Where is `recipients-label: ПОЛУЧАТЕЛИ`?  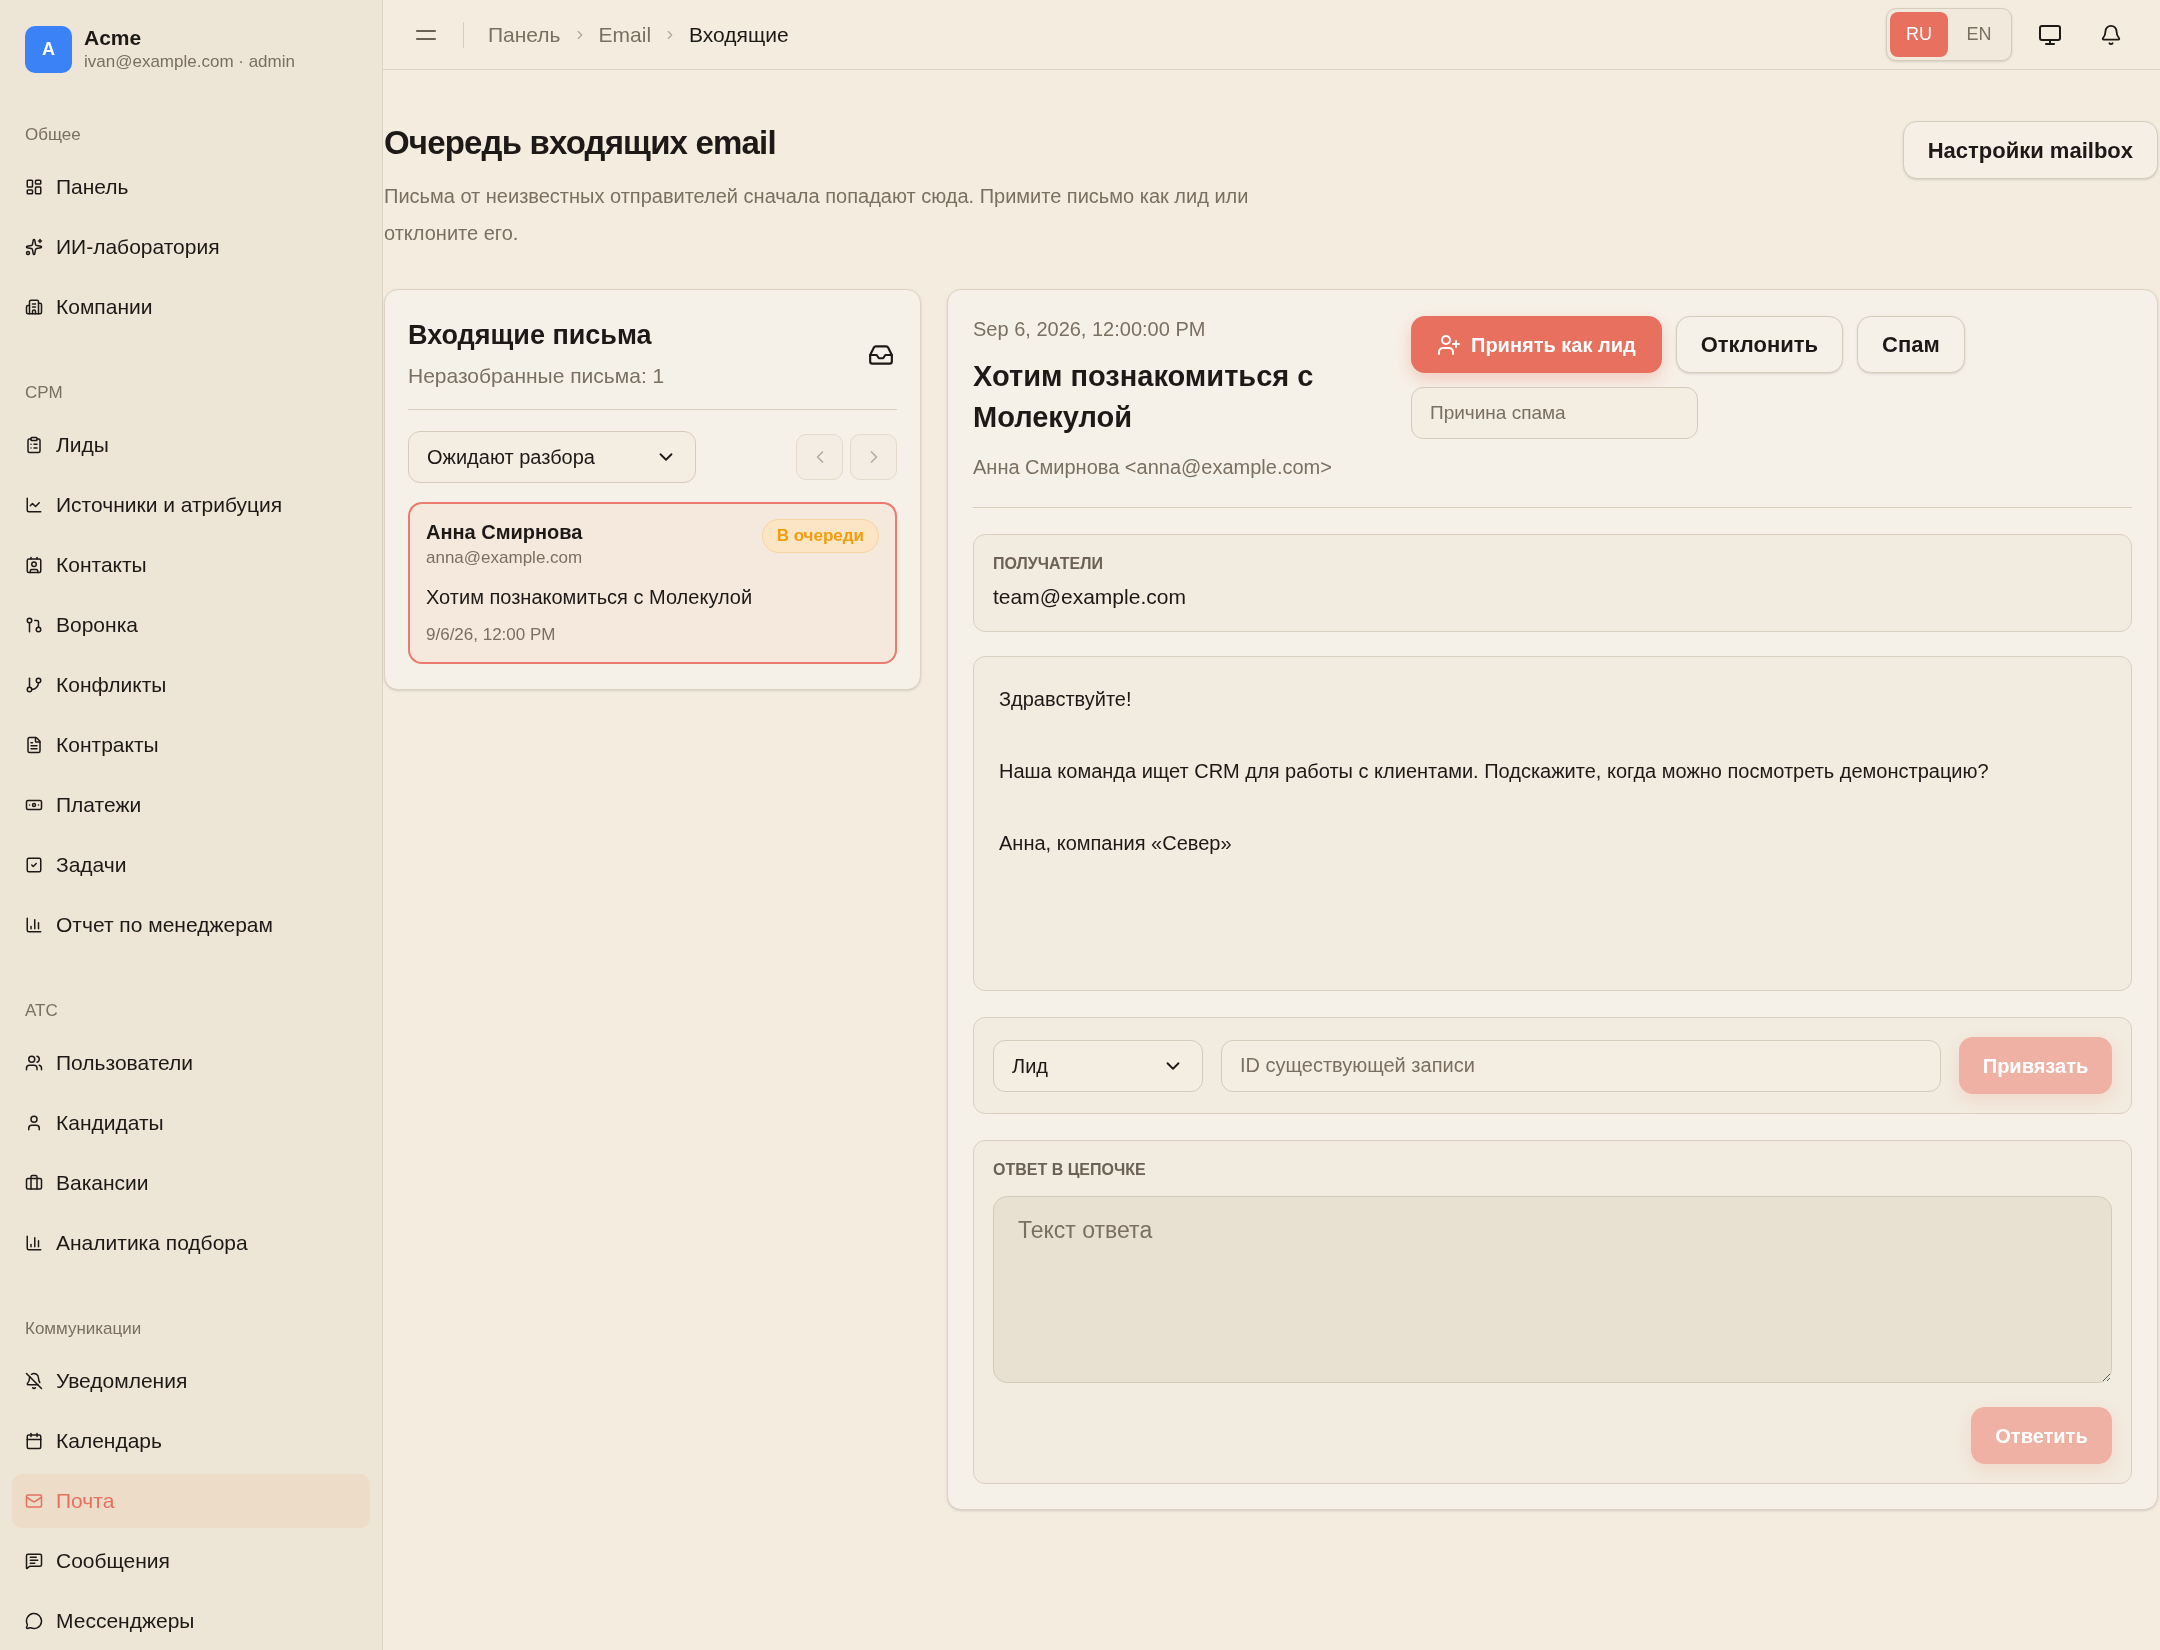 recipients-label: ПОЛУЧАТЕЛИ is located at coordinates (1048, 564).